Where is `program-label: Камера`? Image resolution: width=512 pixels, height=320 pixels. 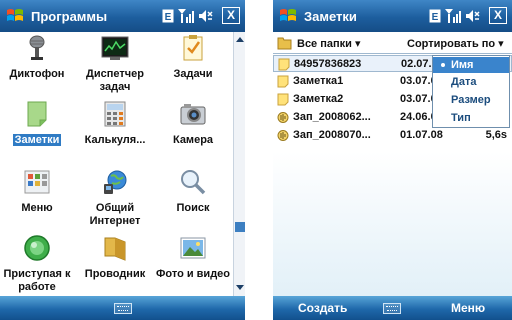 program-label: Камера is located at coordinates (193, 140).